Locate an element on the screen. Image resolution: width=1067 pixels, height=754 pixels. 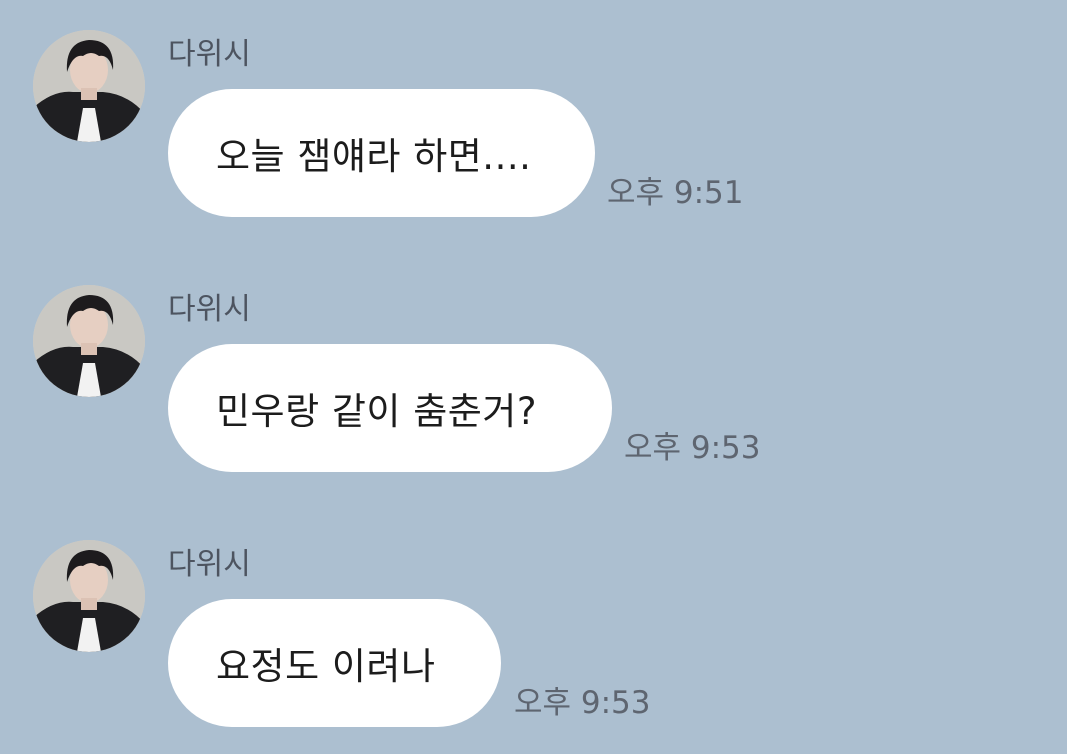
message-text: 요정도 이려나 is located at coordinates (326, 666).